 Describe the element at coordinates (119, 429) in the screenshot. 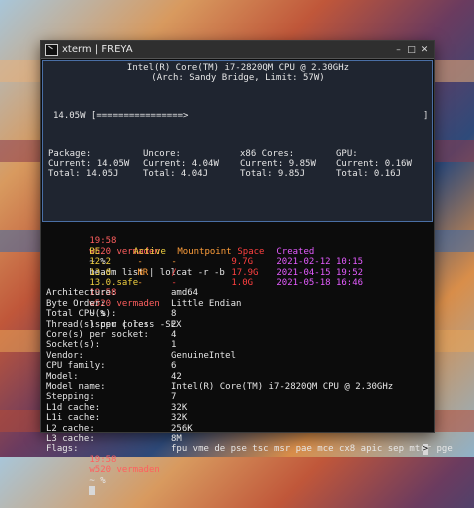

I see `lscpu-row: L2 cache: 256K` at that location.